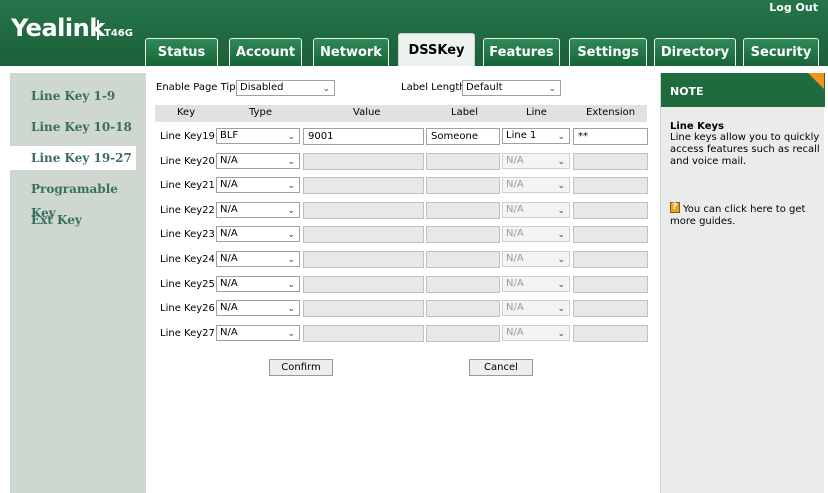  I want to click on page-tips-select: Disabled ⌄, so click(285, 88).